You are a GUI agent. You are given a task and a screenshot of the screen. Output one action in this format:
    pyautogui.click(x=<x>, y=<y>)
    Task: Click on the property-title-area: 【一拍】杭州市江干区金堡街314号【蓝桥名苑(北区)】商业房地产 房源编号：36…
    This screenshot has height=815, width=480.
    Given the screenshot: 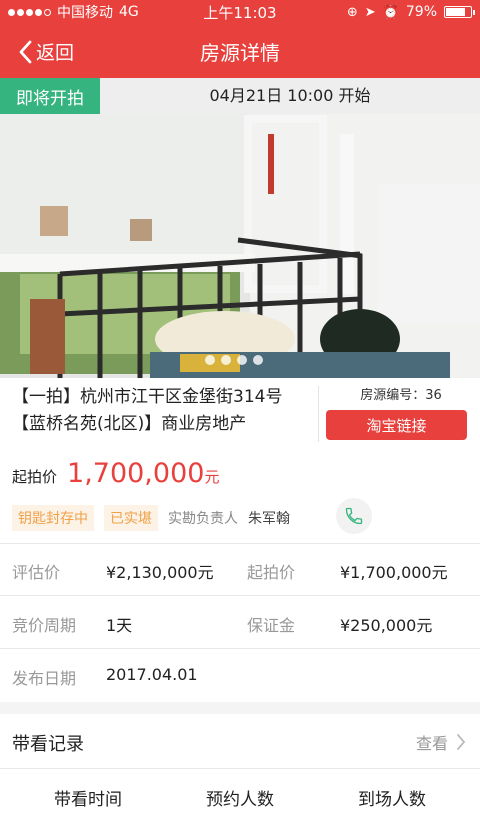 What is the action you would take?
    pyautogui.click(x=240, y=413)
    